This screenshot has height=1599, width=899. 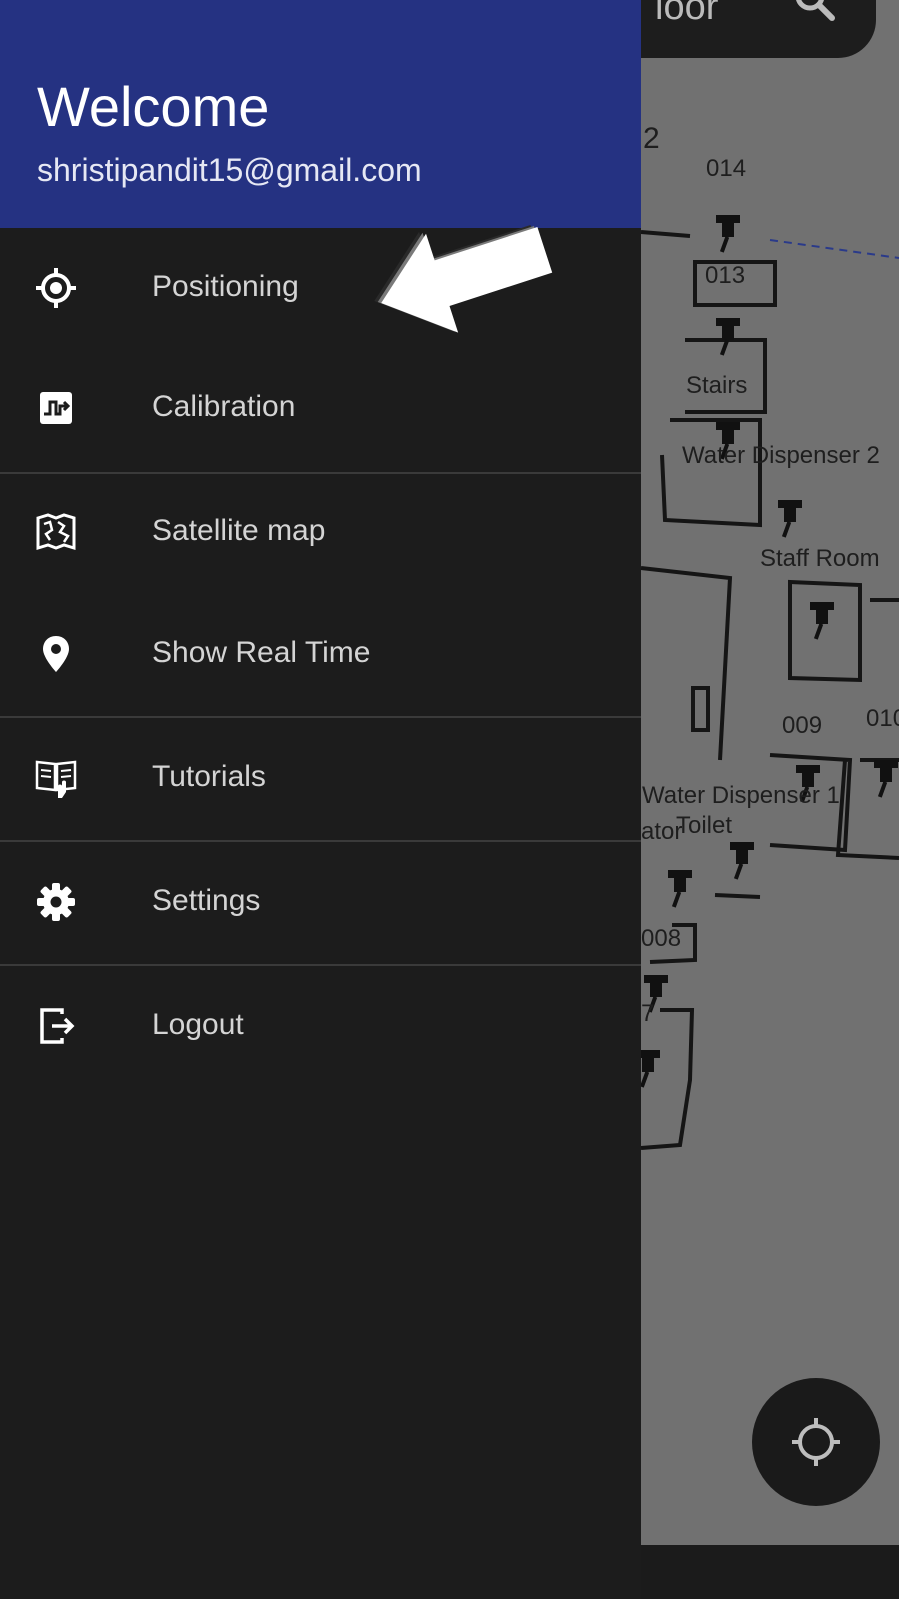 I want to click on menu-item-satellite-map: Satellite map, so click(x=320, y=530).